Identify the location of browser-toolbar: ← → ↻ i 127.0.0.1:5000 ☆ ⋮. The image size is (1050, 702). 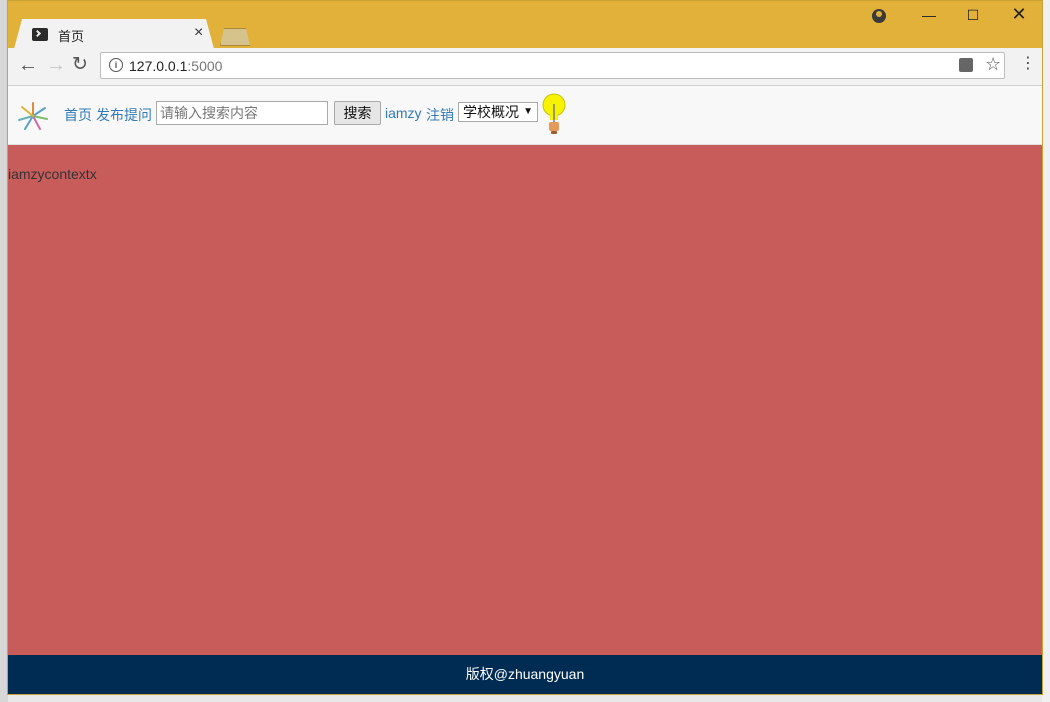
(525, 67).